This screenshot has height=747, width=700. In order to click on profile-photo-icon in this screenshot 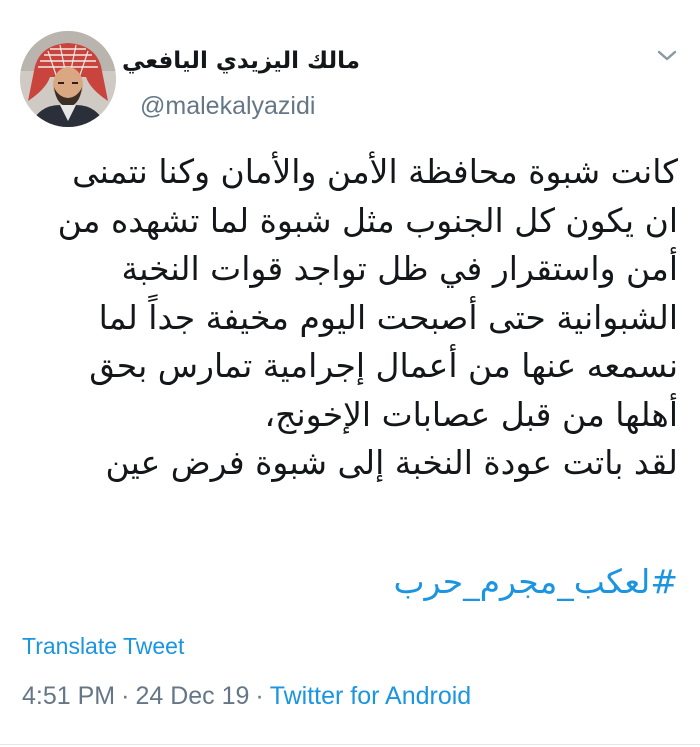, I will do `click(68, 79)`.